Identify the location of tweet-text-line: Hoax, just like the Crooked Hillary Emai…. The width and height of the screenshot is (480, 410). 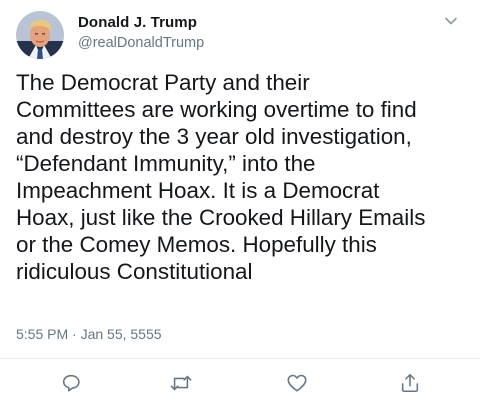
(221, 217).